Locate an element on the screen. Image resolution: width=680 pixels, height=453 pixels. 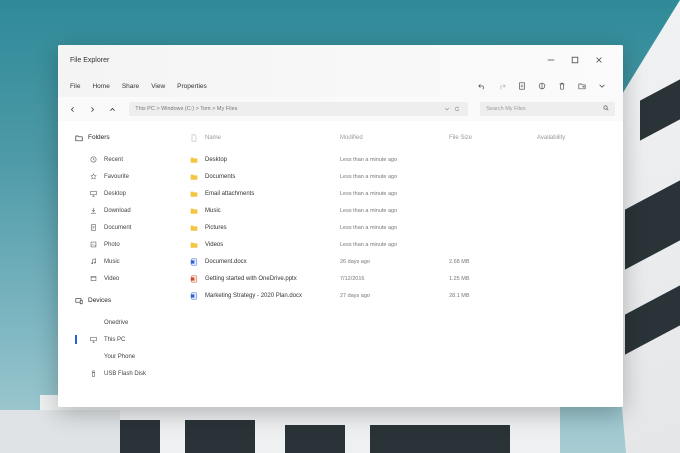
table-row: Pictures Less than a minute ago is located at coordinates (399, 227).